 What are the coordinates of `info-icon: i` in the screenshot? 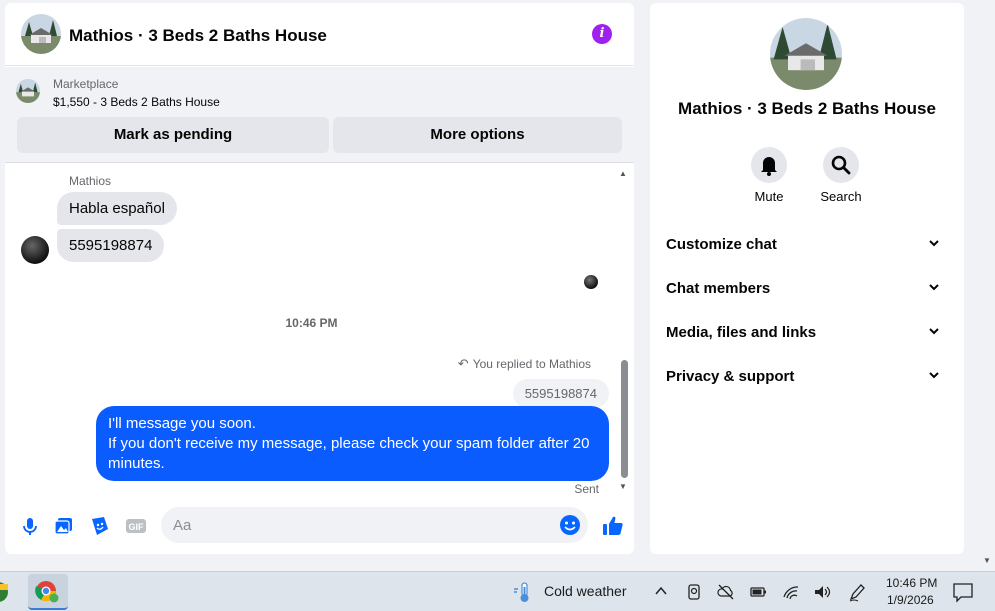 It's located at (602, 34).